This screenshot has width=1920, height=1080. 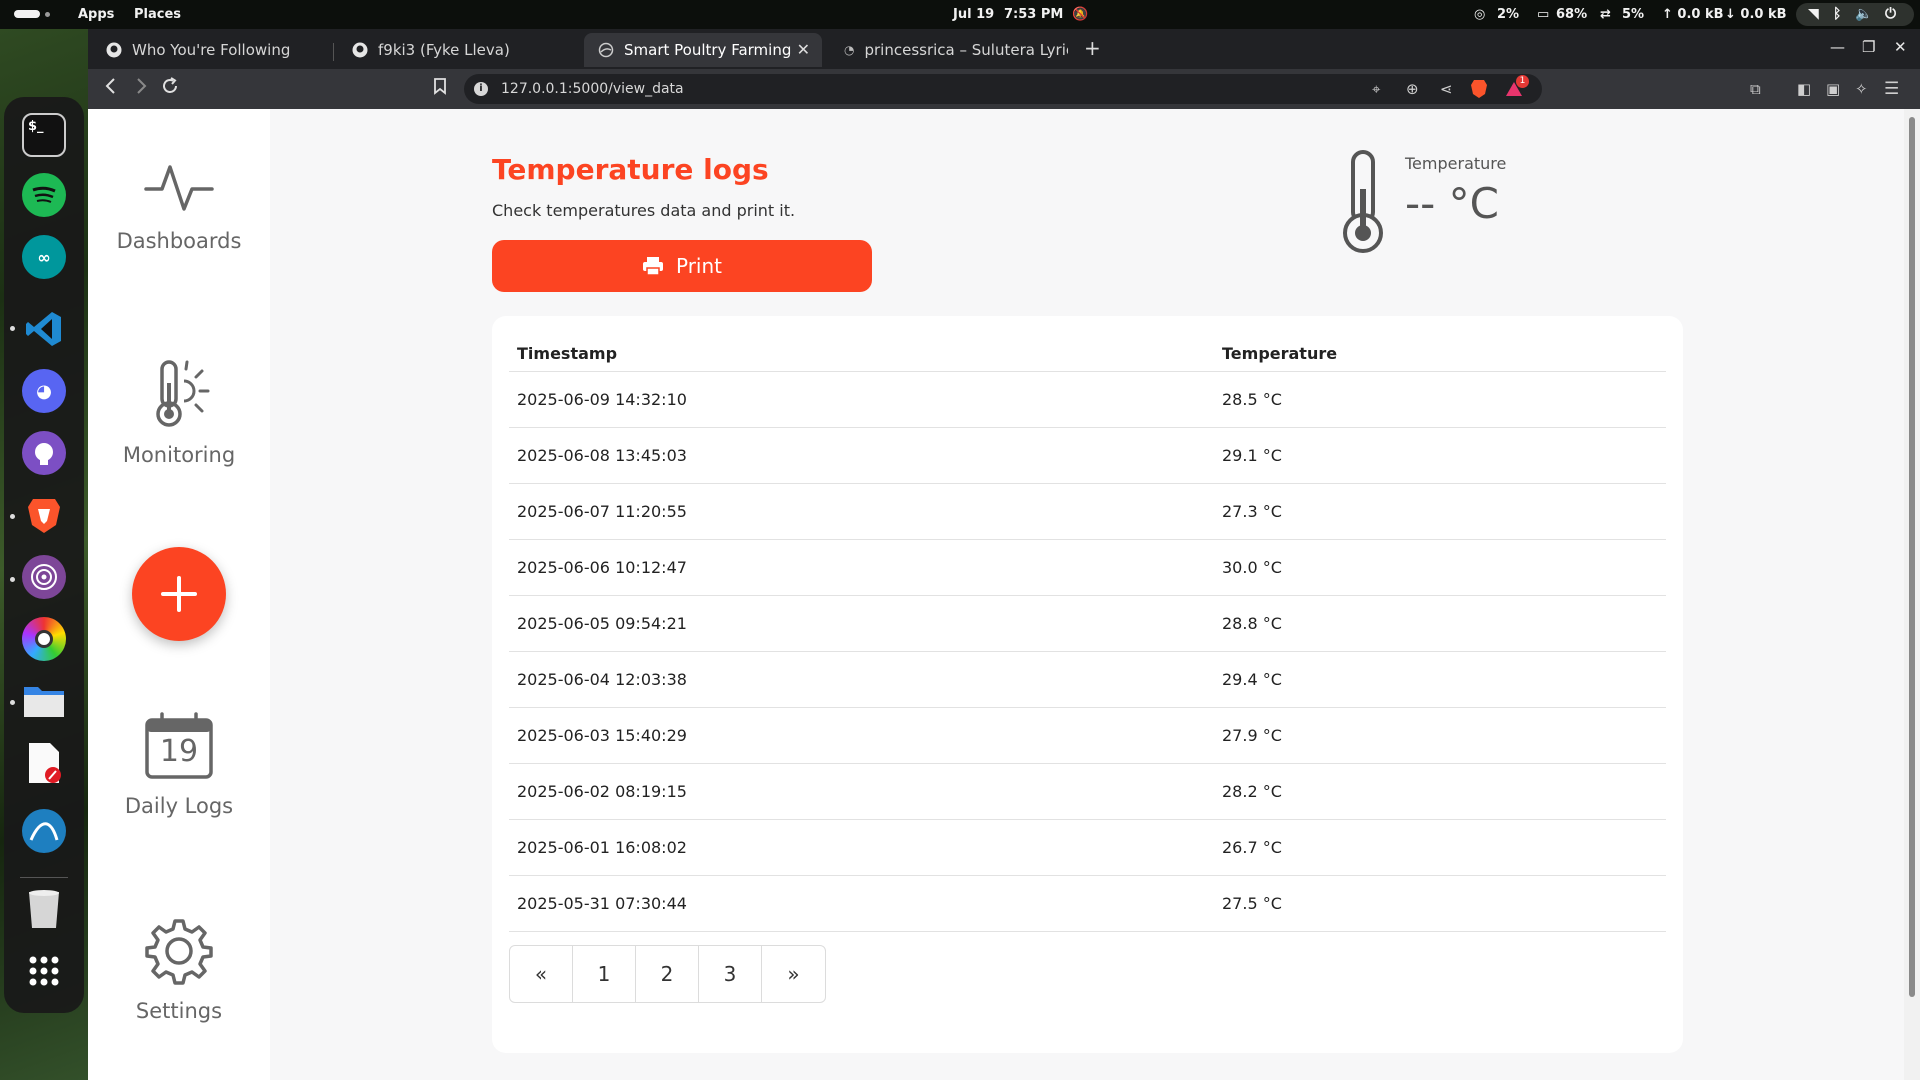 I want to click on net-download: ↓ 0.0 kB, so click(x=1756, y=14).